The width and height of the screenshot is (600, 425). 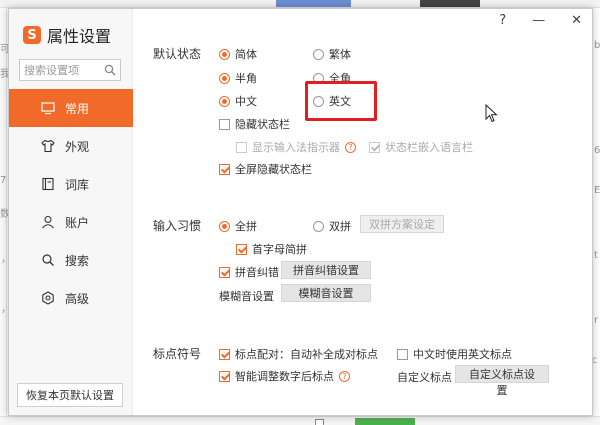 I want to click on radio-quanpin: 全拼, so click(x=238, y=226).